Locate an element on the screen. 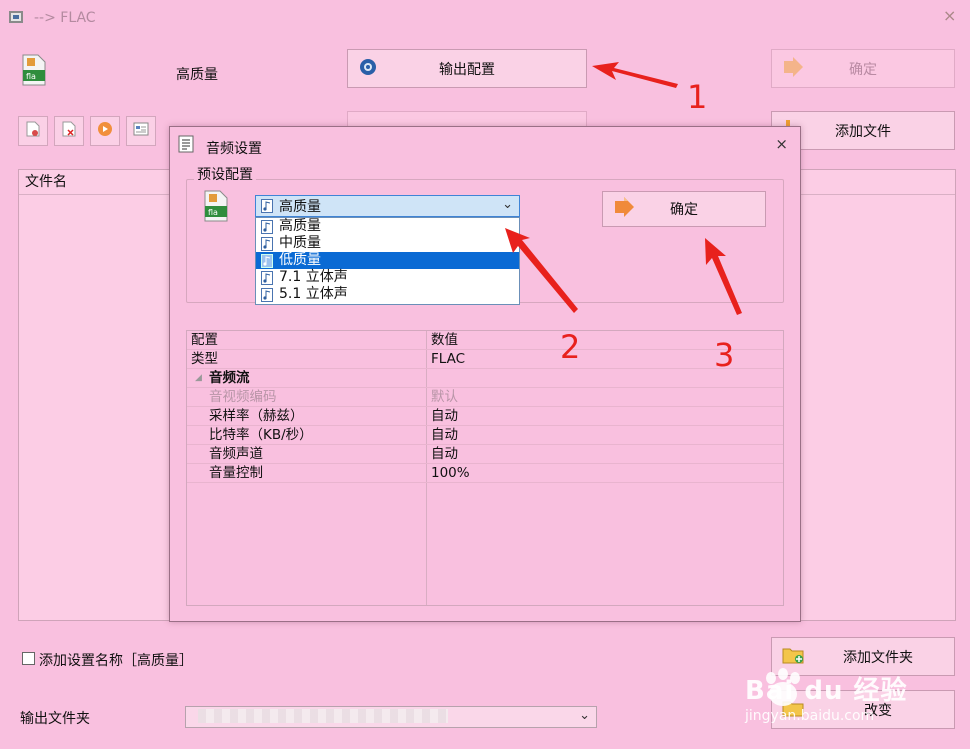 This screenshot has height=749, width=970. annotation-label-1: 1 is located at coordinates (697, 97).